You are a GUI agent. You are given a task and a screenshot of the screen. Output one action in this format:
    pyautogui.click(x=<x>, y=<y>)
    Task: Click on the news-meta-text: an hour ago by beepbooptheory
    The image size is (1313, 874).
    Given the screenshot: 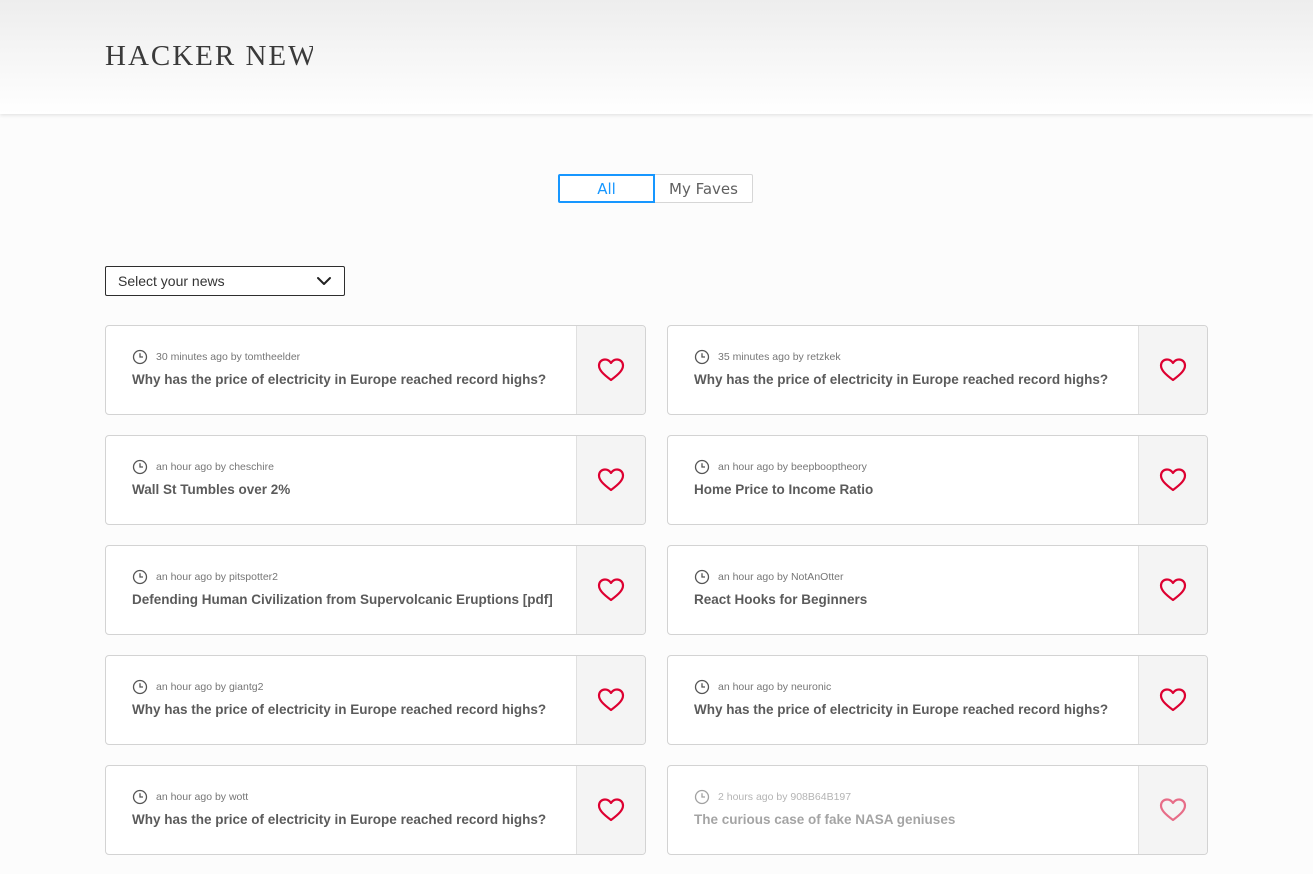 What is the action you would take?
    pyautogui.click(x=792, y=467)
    